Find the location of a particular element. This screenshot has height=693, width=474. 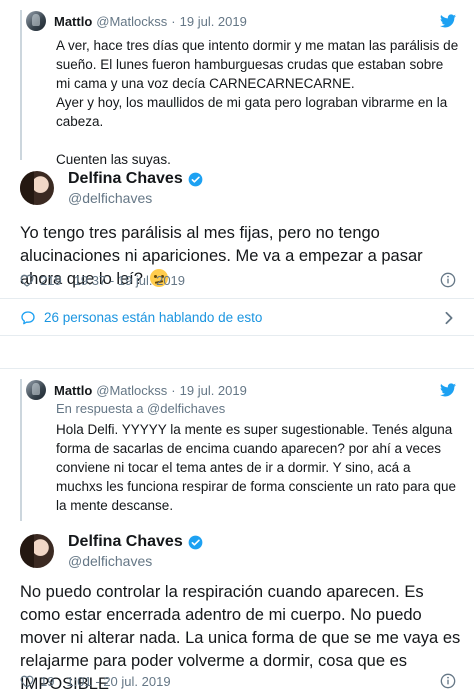

tweet-meta: 219 19:37 - 19 jul. 2019 is located at coordinates (102, 280).